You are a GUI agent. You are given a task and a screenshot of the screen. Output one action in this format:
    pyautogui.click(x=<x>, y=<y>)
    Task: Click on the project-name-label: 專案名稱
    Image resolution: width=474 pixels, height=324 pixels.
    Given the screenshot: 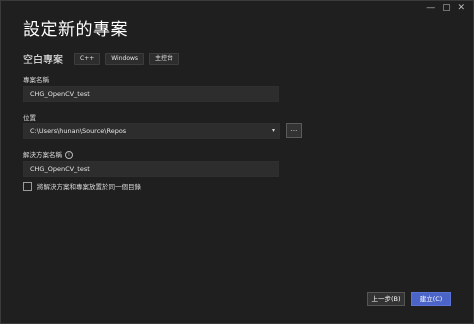 What is the action you would take?
    pyautogui.click(x=36, y=80)
    